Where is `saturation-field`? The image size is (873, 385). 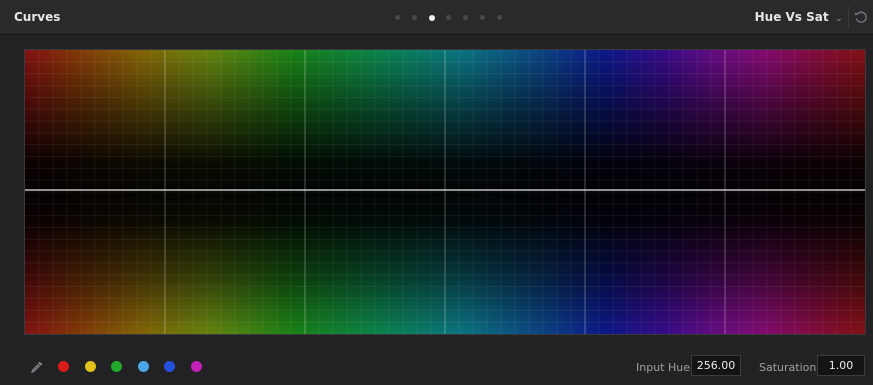
saturation-field is located at coordinates (841, 365).